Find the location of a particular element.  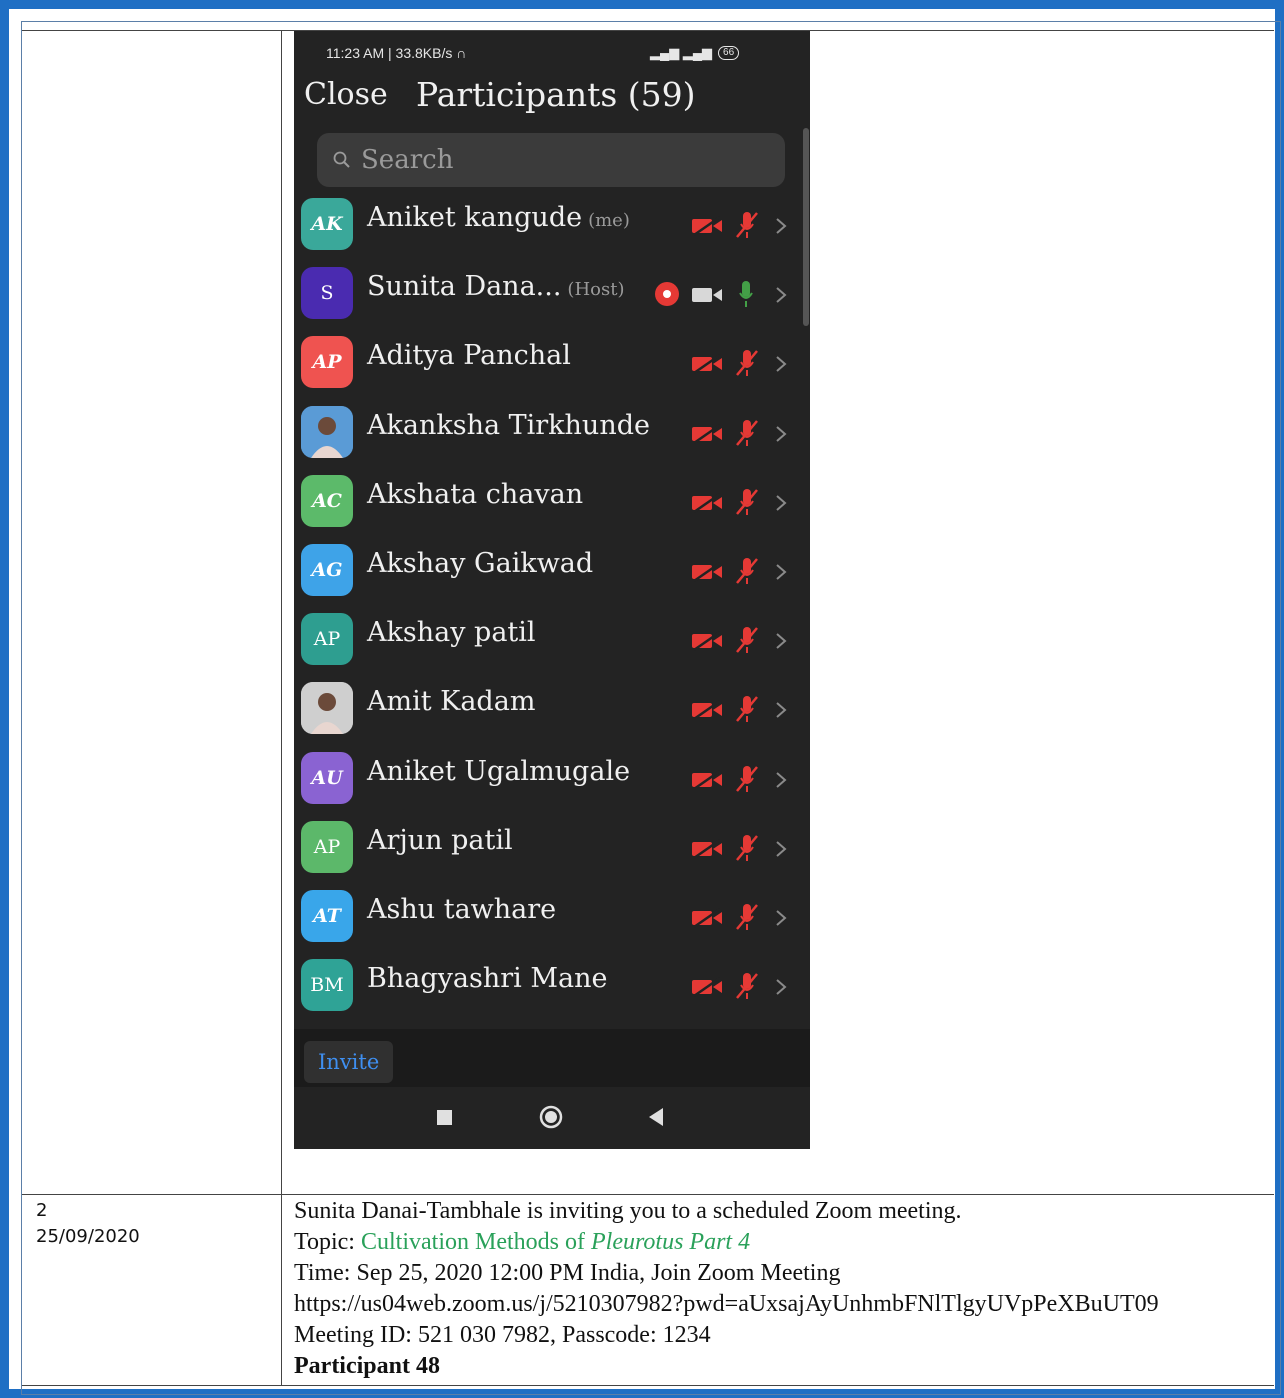

avatar: AC is located at coordinates (327, 500).